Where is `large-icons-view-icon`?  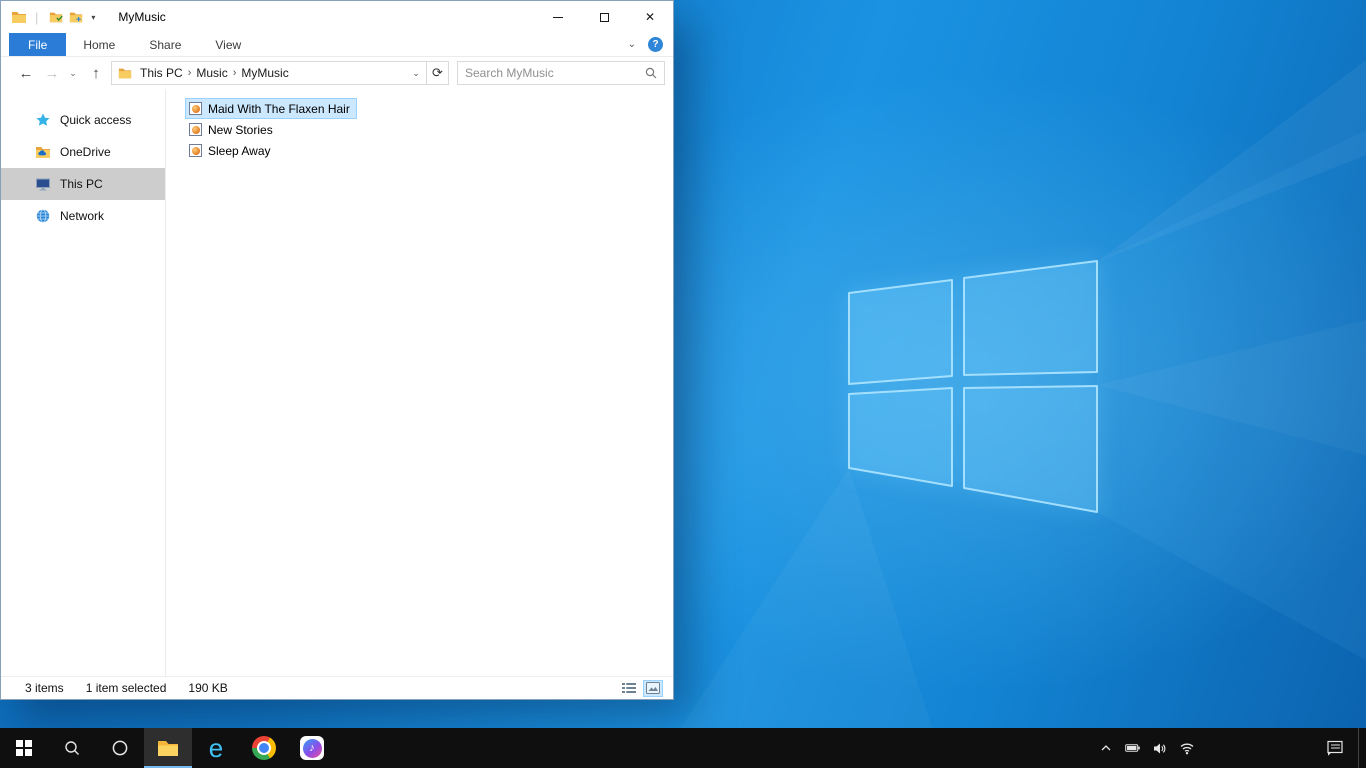 large-icons-view-icon is located at coordinates (653, 688).